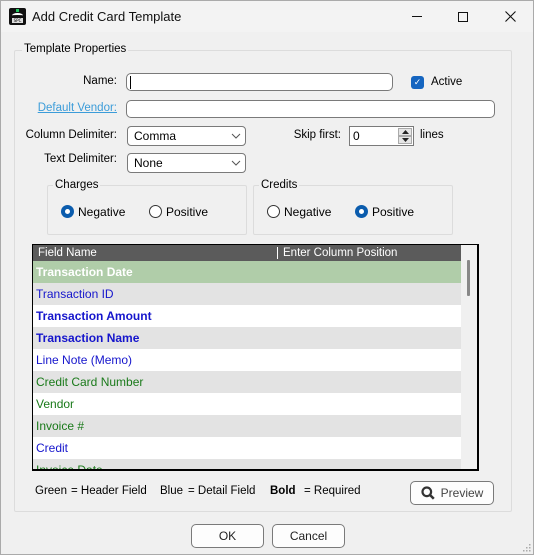  I want to click on column-delimiter-label: Column Delimiter:, so click(71, 135).